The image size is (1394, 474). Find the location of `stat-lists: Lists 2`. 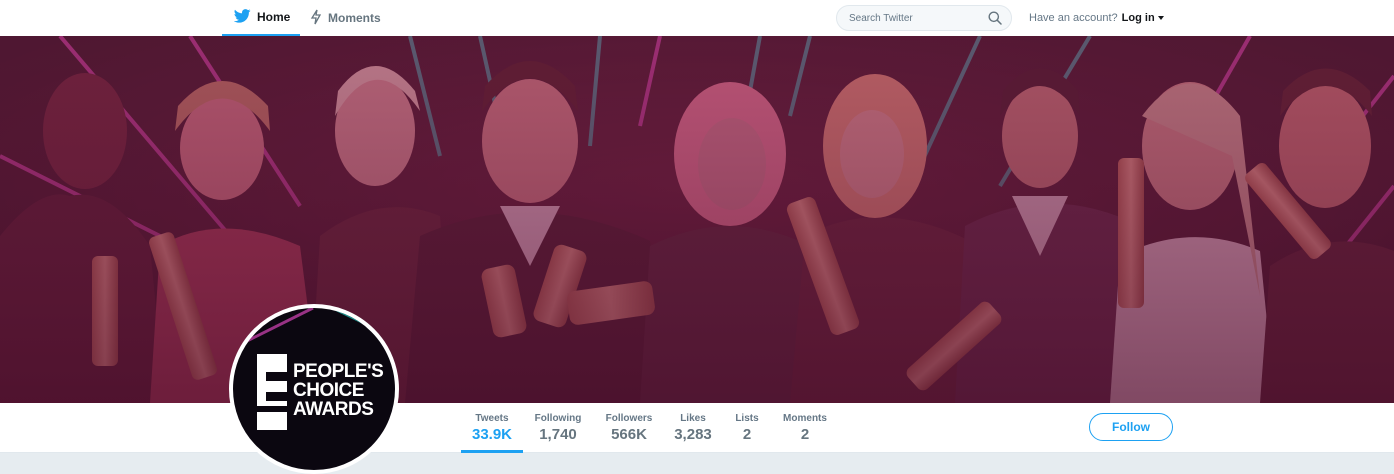

stat-lists: Lists 2 is located at coordinates (747, 428).